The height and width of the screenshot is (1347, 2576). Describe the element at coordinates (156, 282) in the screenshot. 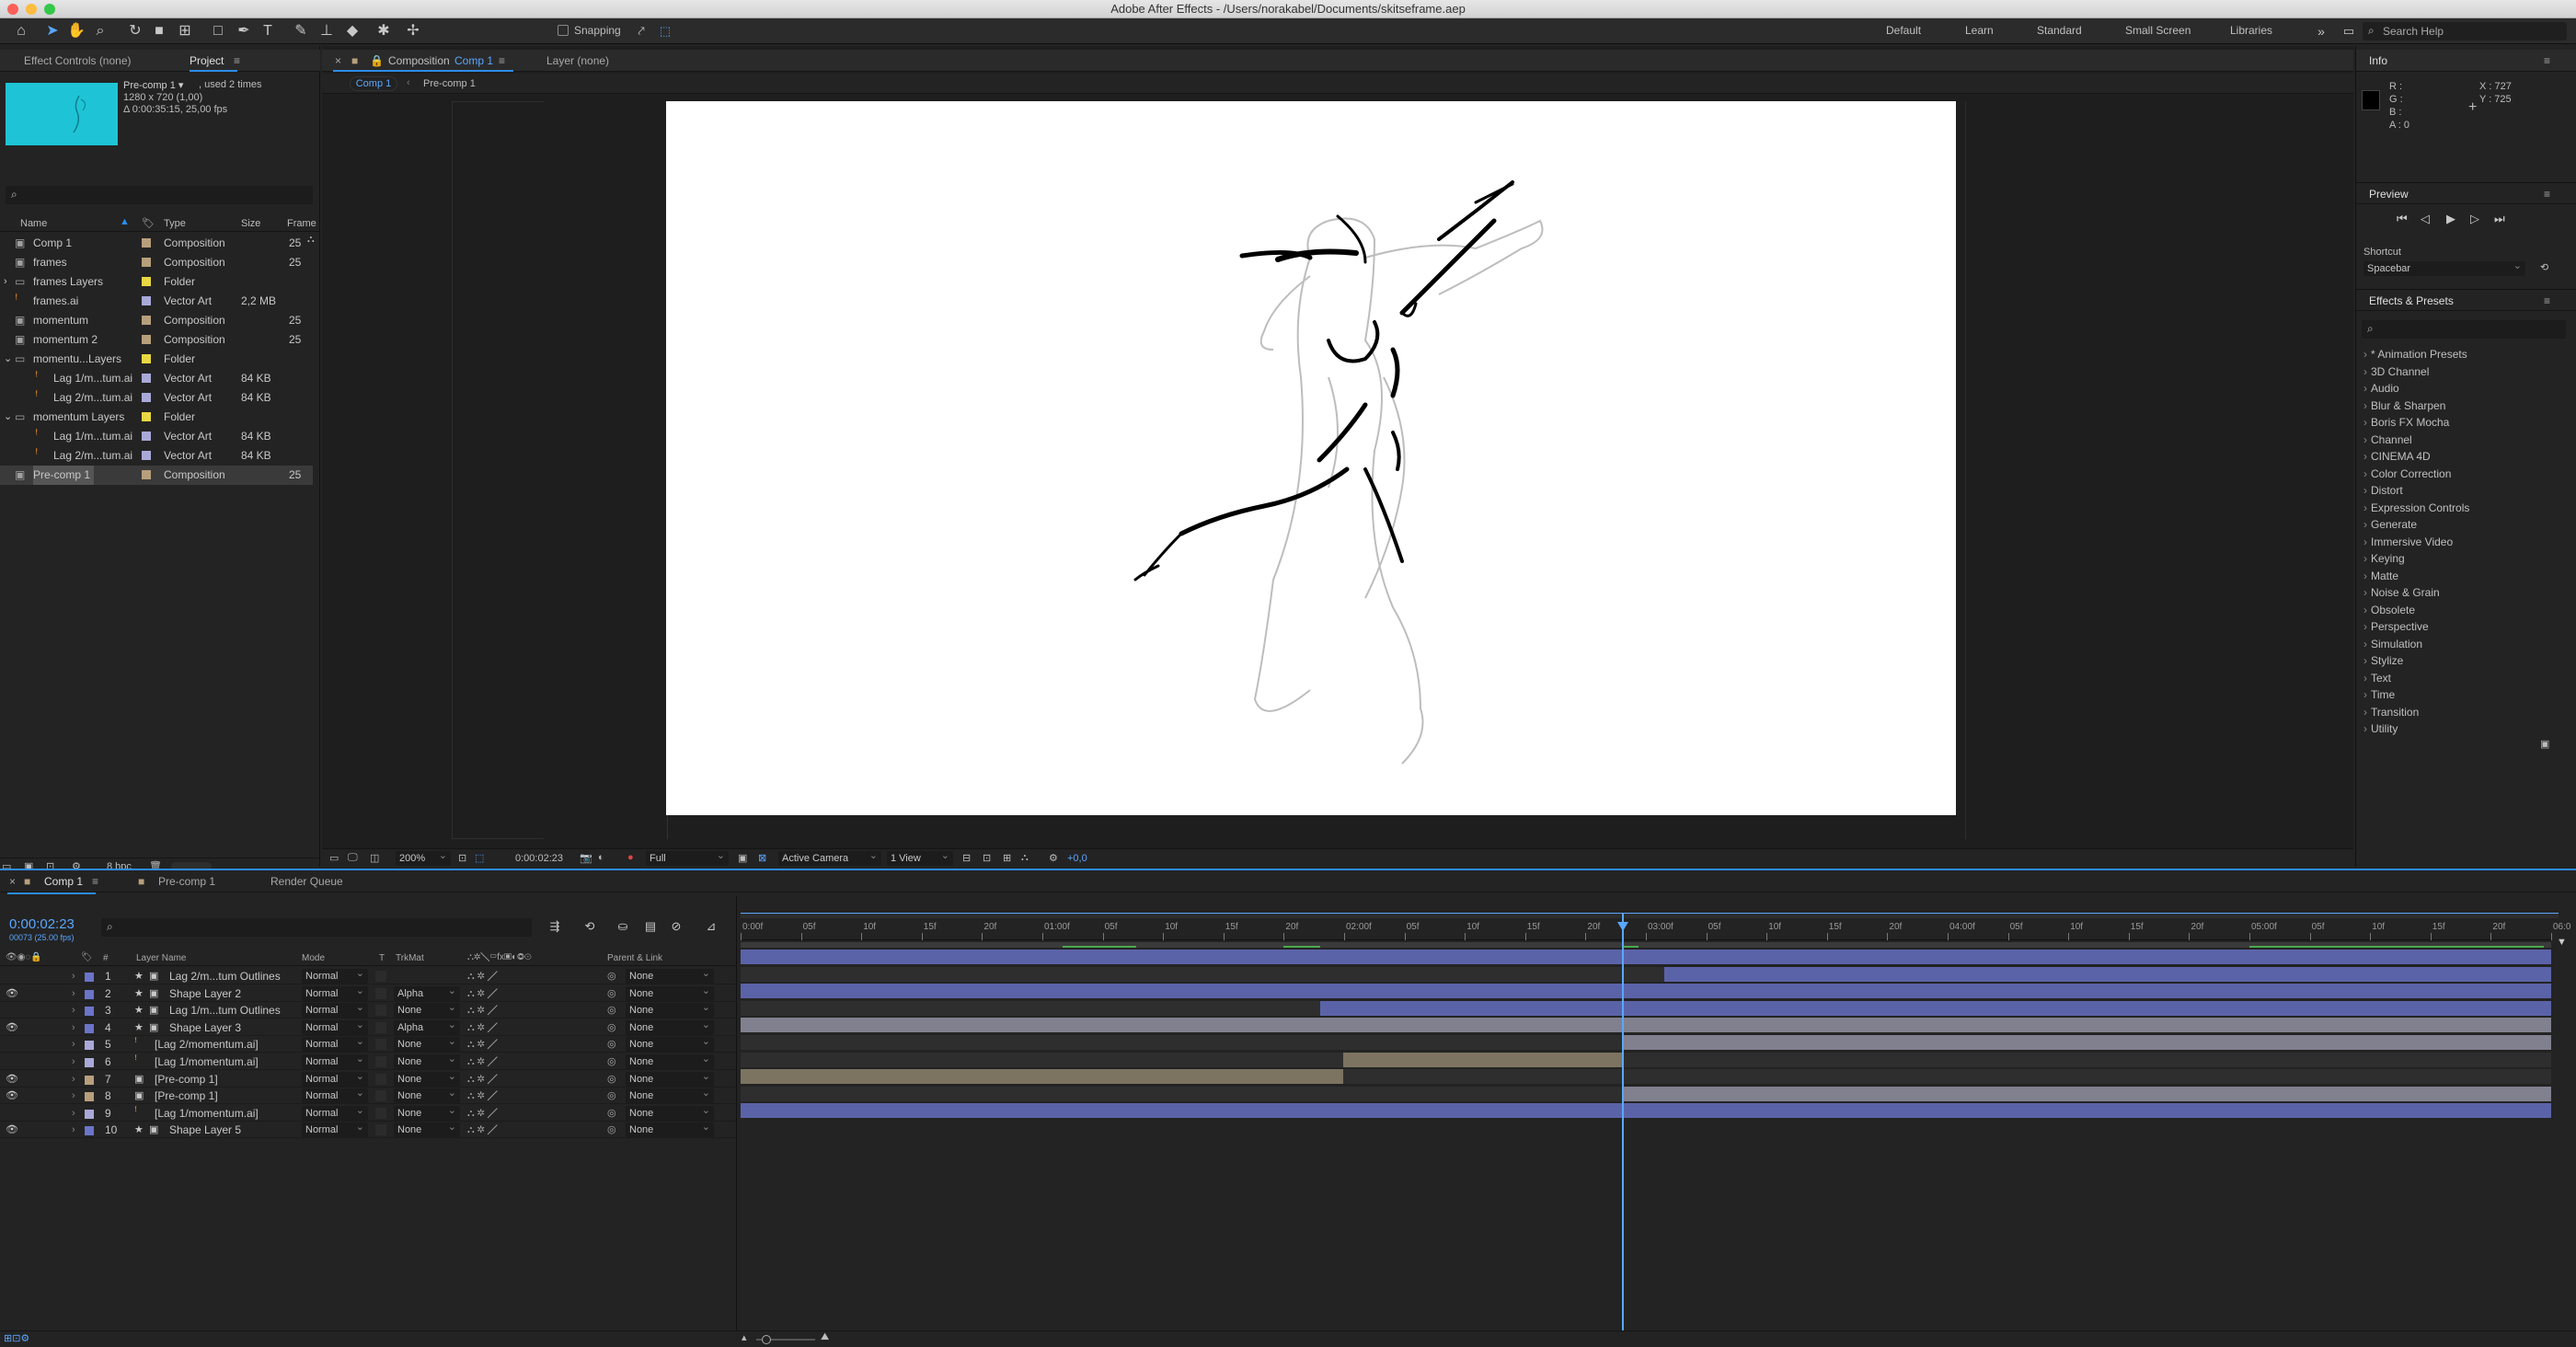

I see `project-item: › ▭ frames Layers Folder` at that location.